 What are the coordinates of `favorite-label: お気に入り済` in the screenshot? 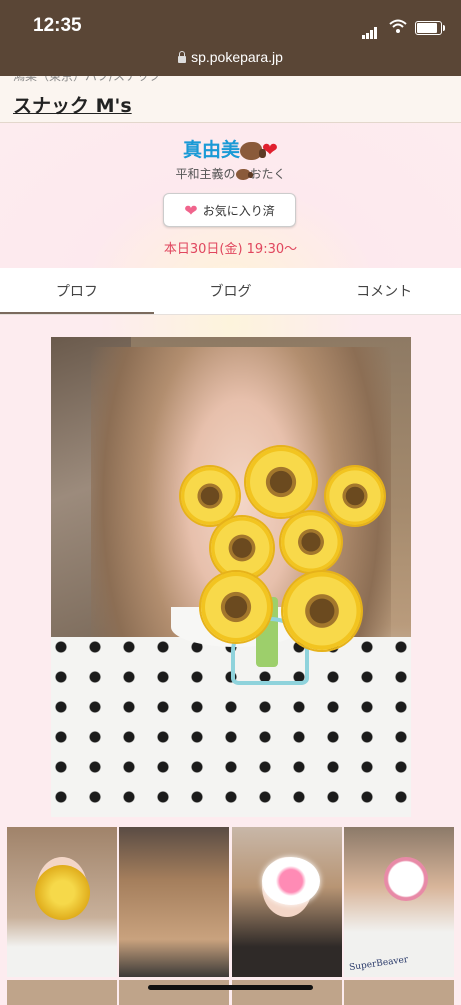 It's located at (238, 210).